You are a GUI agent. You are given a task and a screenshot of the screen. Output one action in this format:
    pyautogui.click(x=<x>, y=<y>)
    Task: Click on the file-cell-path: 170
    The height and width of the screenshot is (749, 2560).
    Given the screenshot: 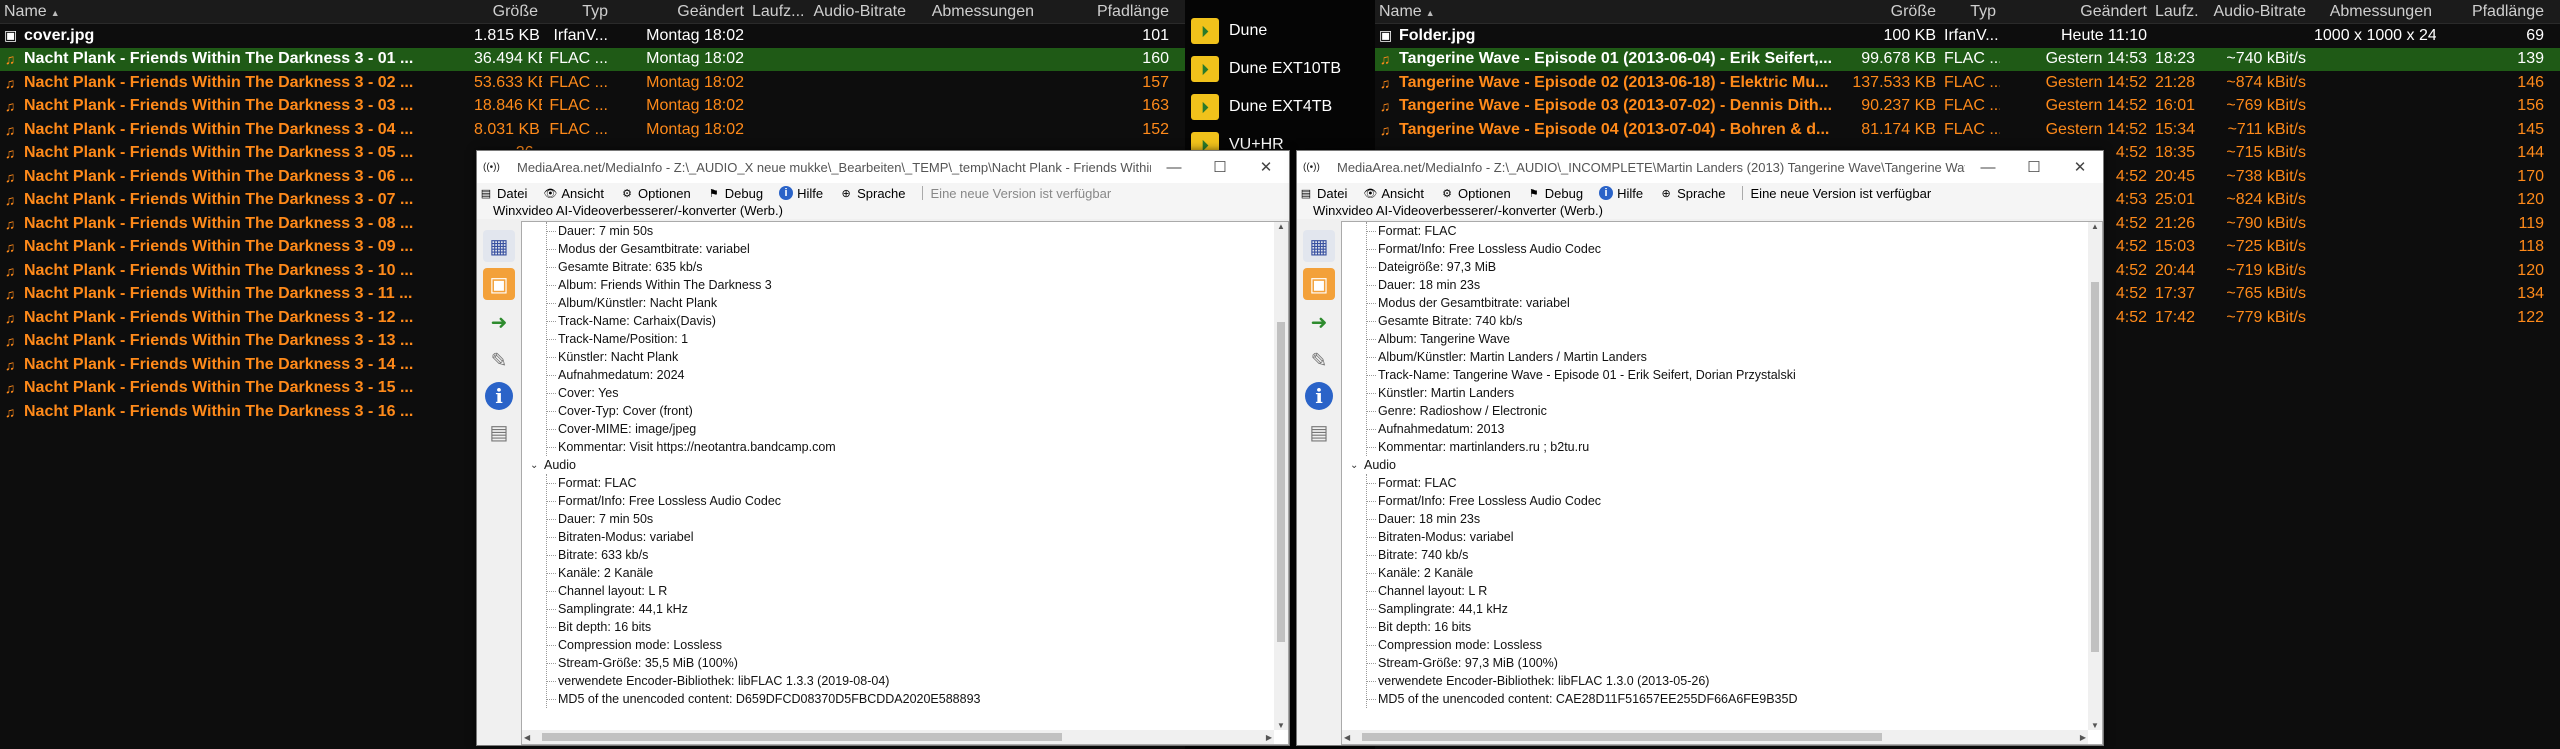 What is the action you would take?
    pyautogui.click(x=2530, y=176)
    